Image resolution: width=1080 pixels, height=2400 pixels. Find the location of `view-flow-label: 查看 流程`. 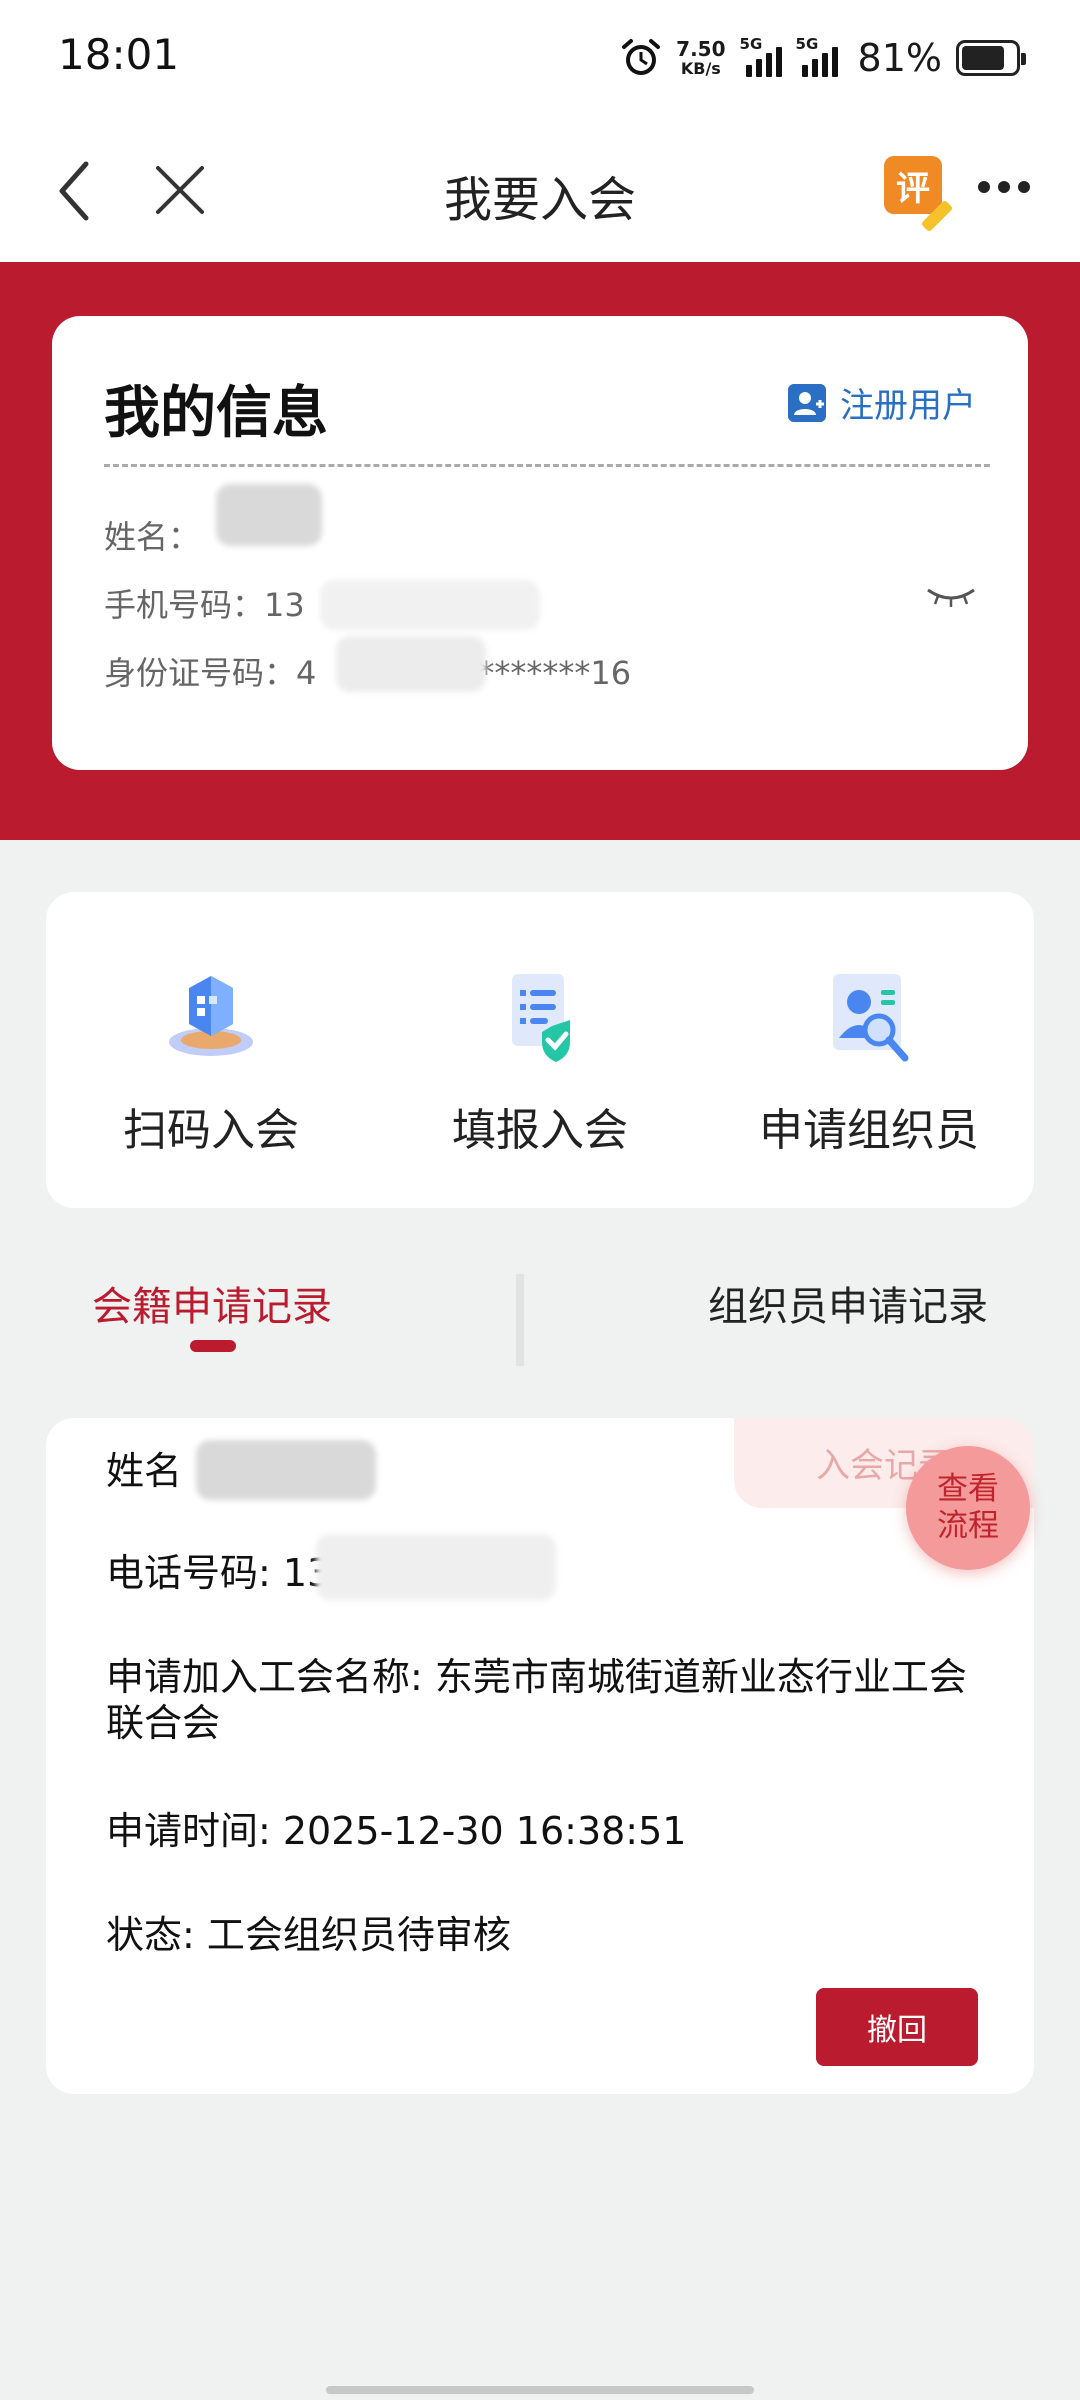

view-flow-label: 查看 流程 is located at coordinates (968, 1507).